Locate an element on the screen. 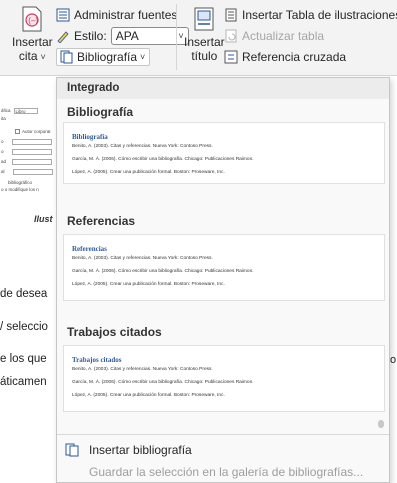  manage-sources-label: Administrar fuentes is located at coordinates (126, 15).